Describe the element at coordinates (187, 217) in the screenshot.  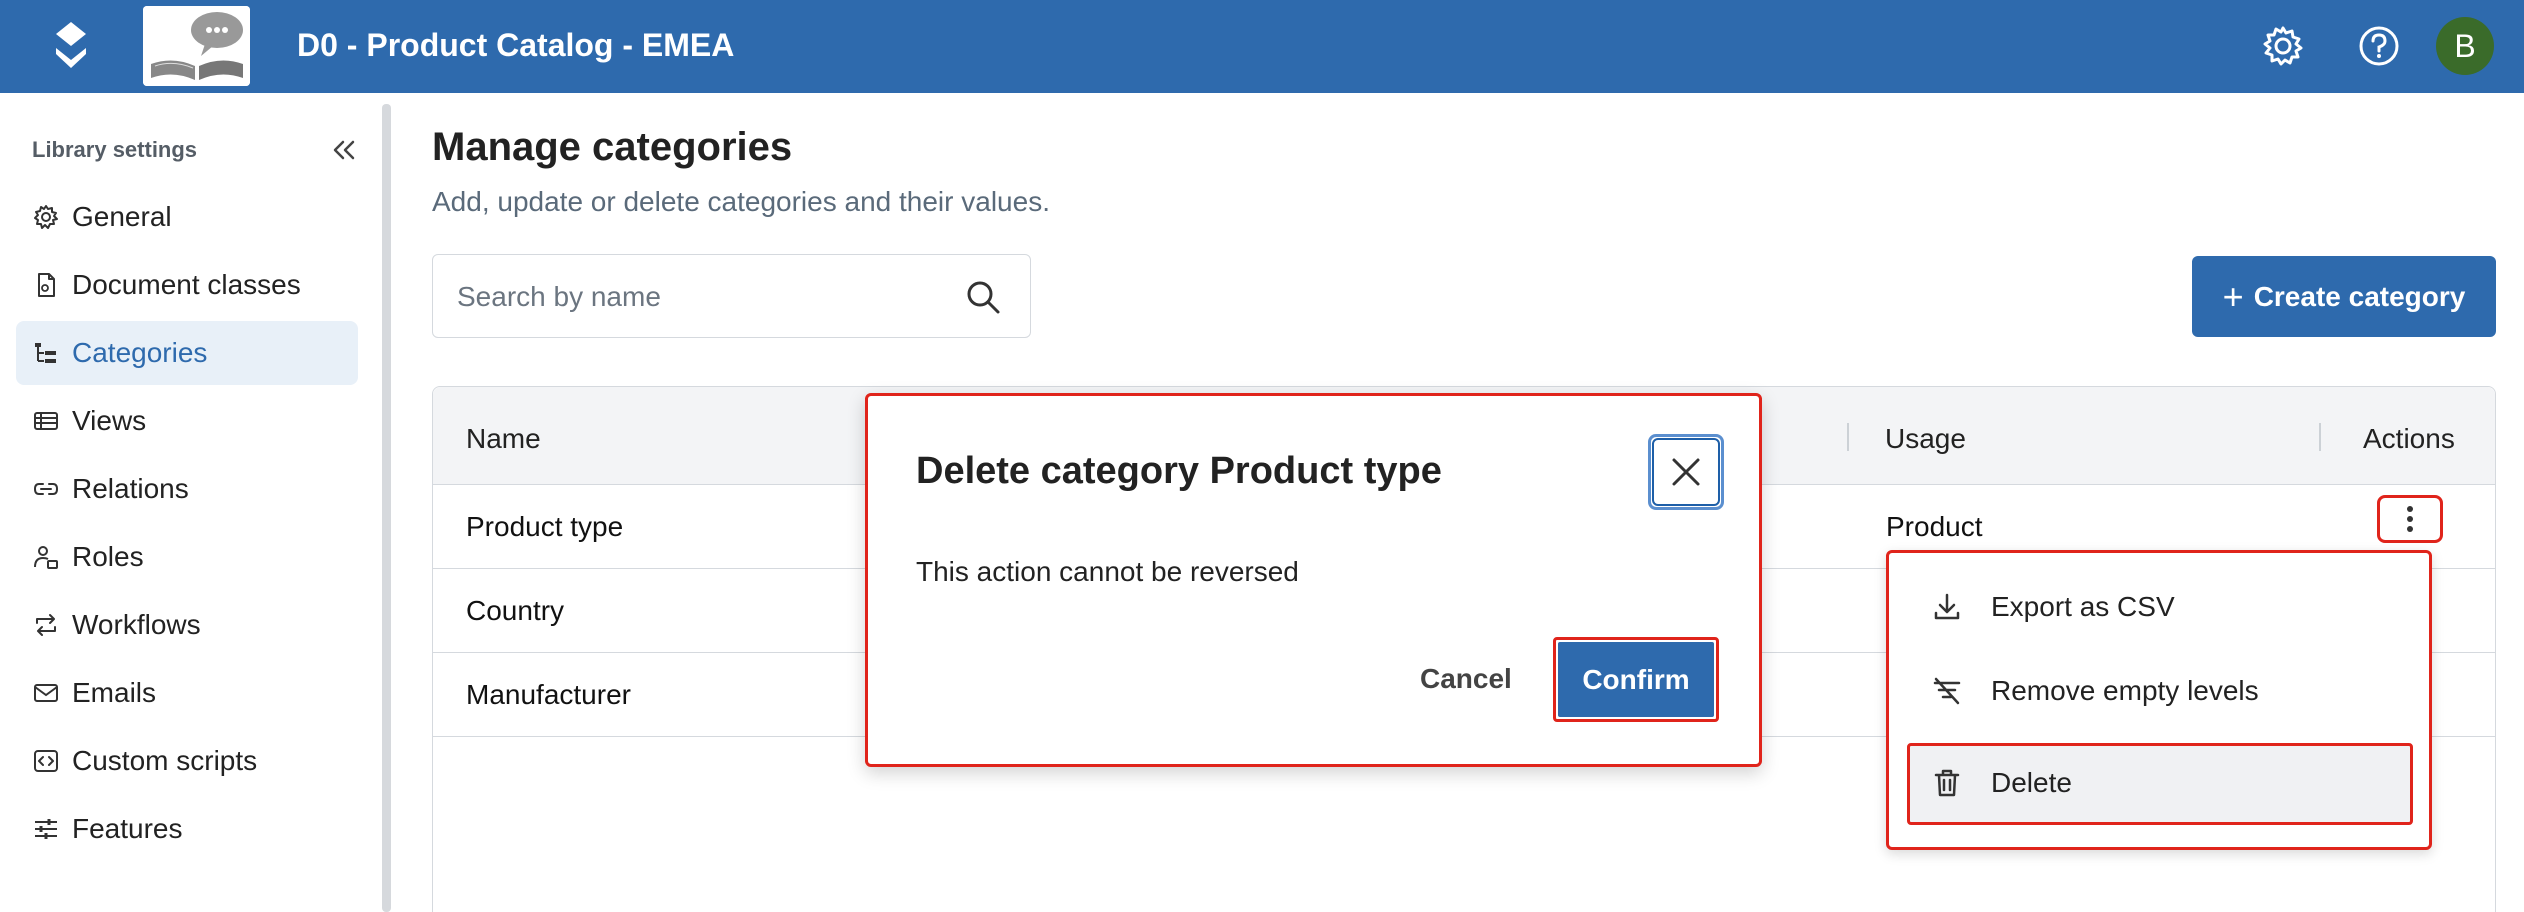
I see `sidebar-item-general: General` at that location.